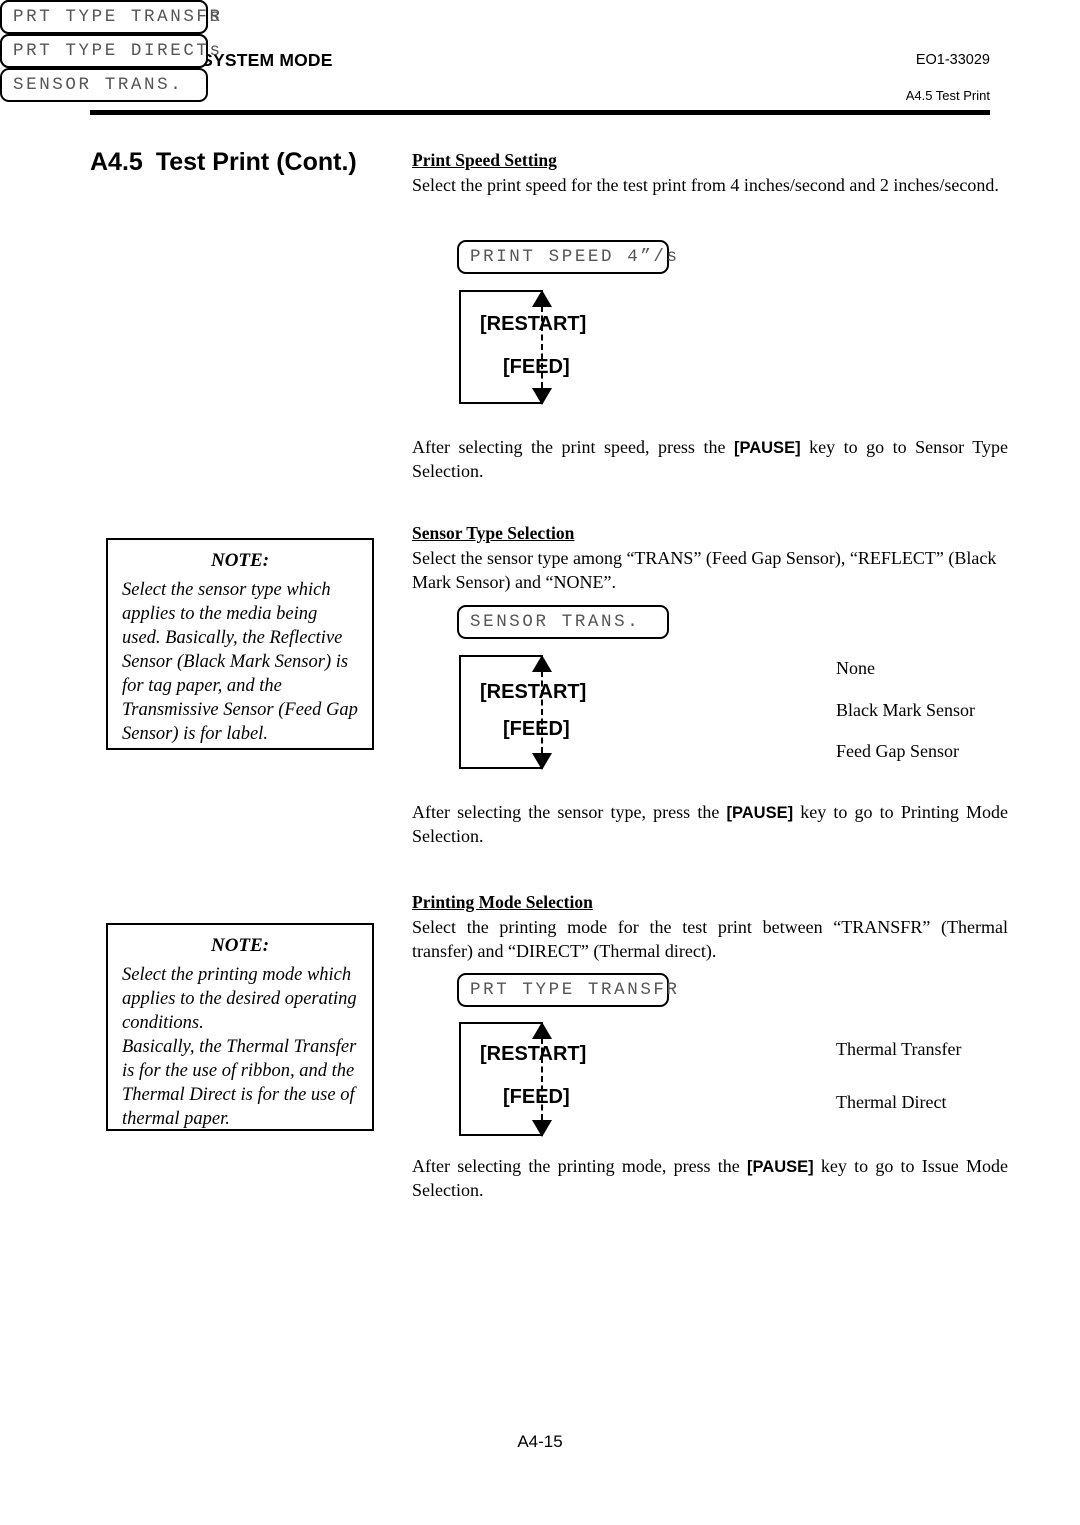  I want to click on page-title: A4.5 Test Print (Cont.), so click(223, 162).